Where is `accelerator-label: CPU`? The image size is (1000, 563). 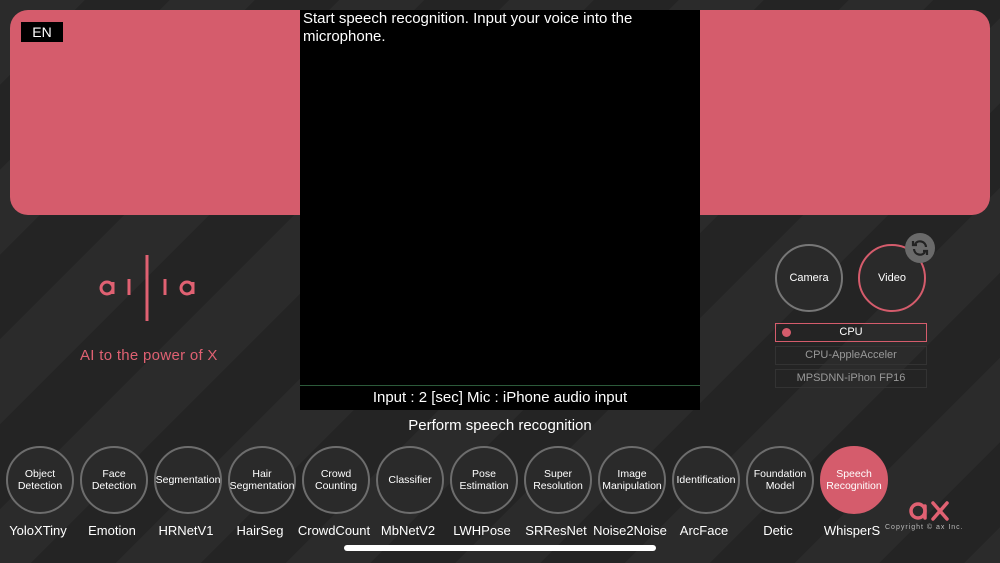
accelerator-label: CPU is located at coordinates (851, 332).